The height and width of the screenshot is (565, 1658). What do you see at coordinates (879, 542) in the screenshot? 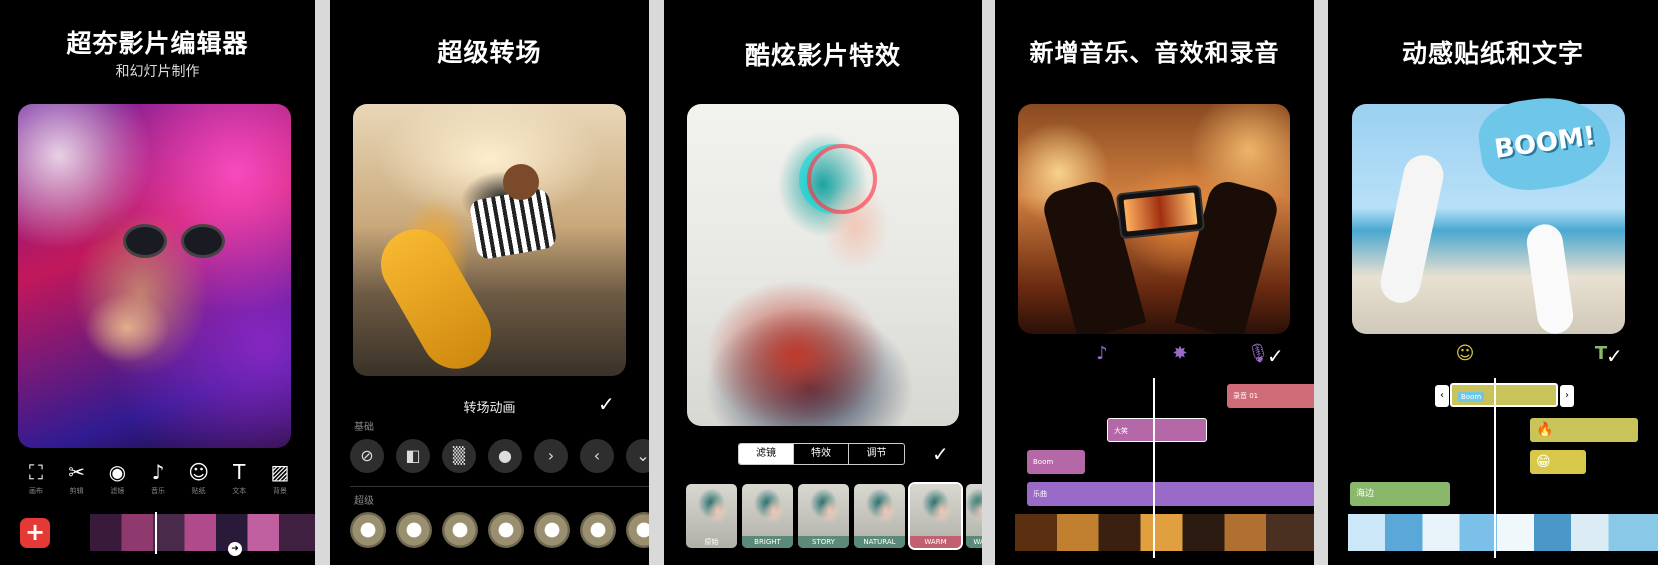
I see `filter-label: NATURAL` at bounding box center [879, 542].